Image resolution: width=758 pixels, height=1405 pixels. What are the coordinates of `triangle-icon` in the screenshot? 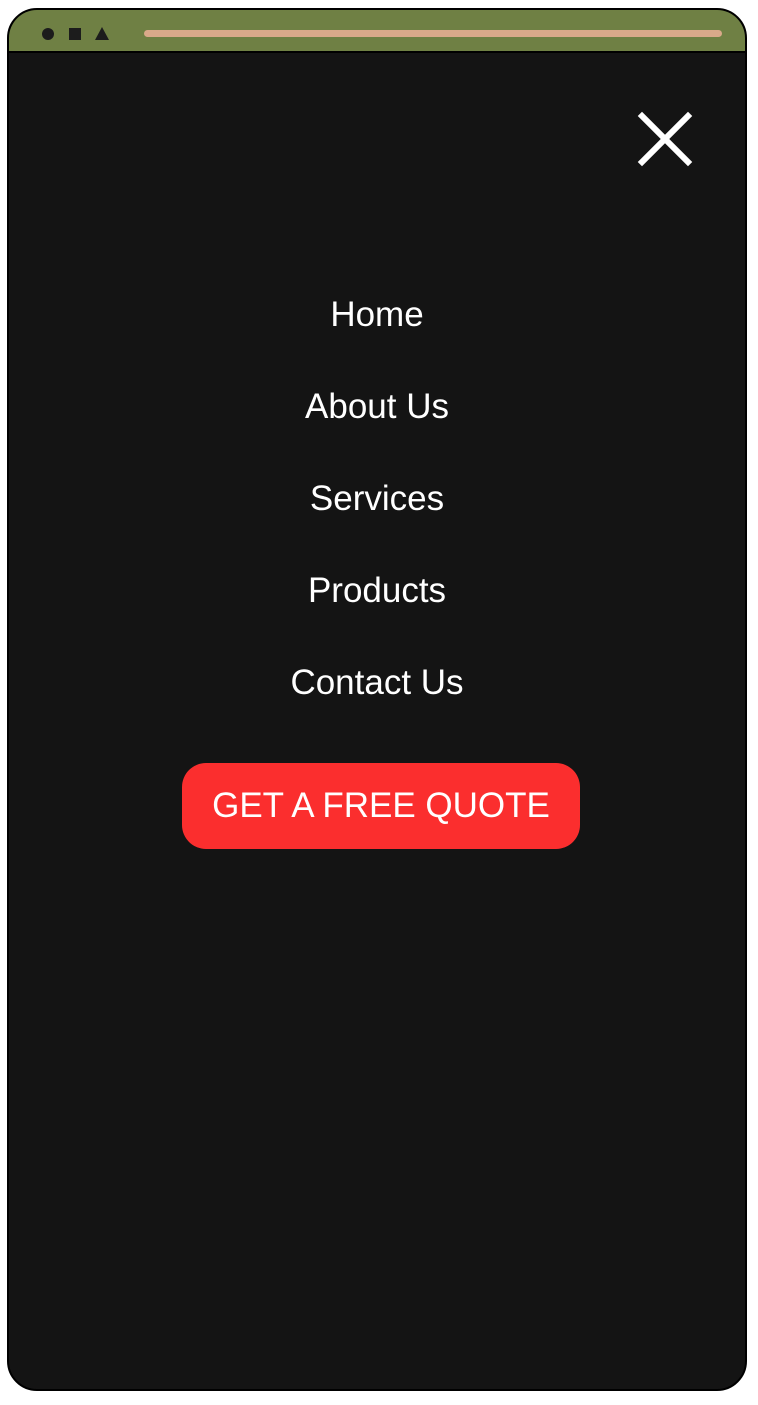 It's located at (102, 33).